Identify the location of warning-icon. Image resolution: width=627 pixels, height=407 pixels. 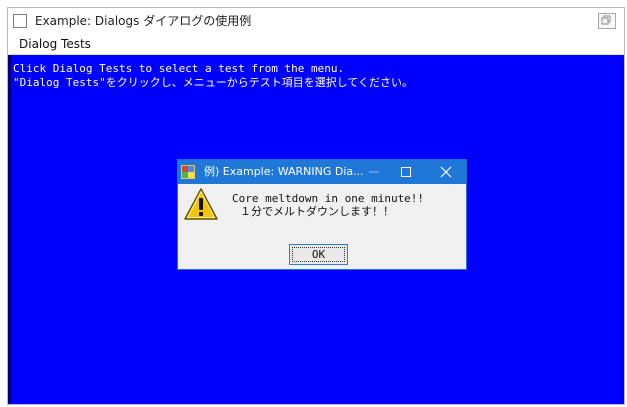
(201, 205).